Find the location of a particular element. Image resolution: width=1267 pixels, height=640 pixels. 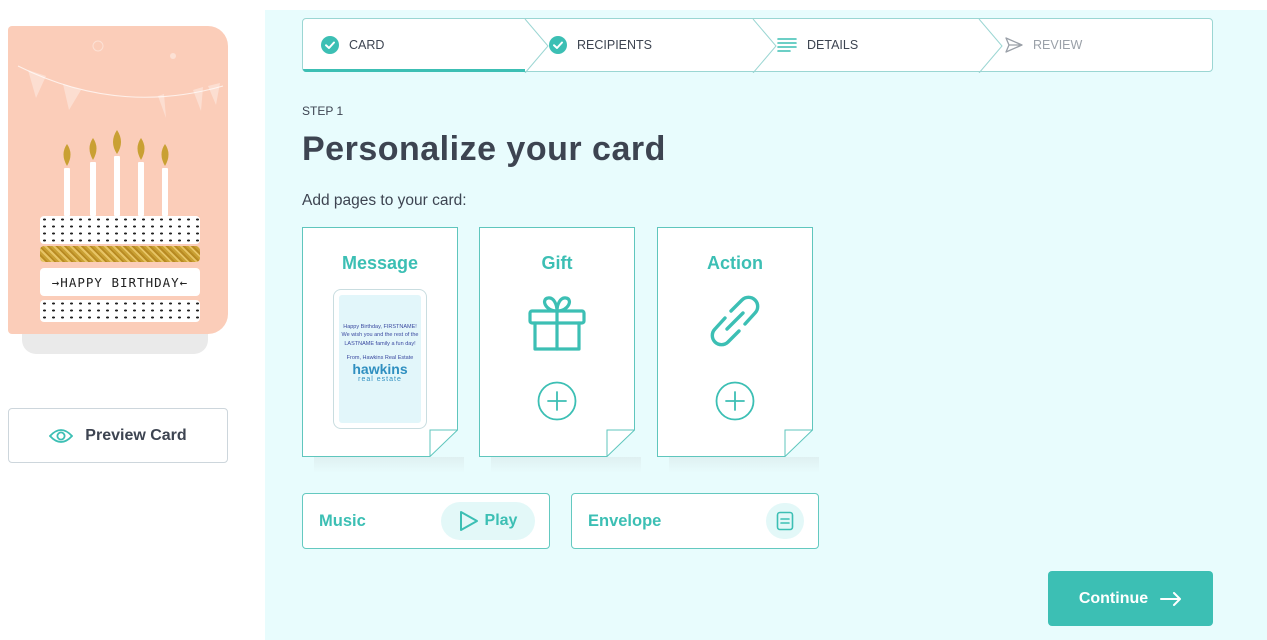

send-icon is located at coordinates (1014, 45).